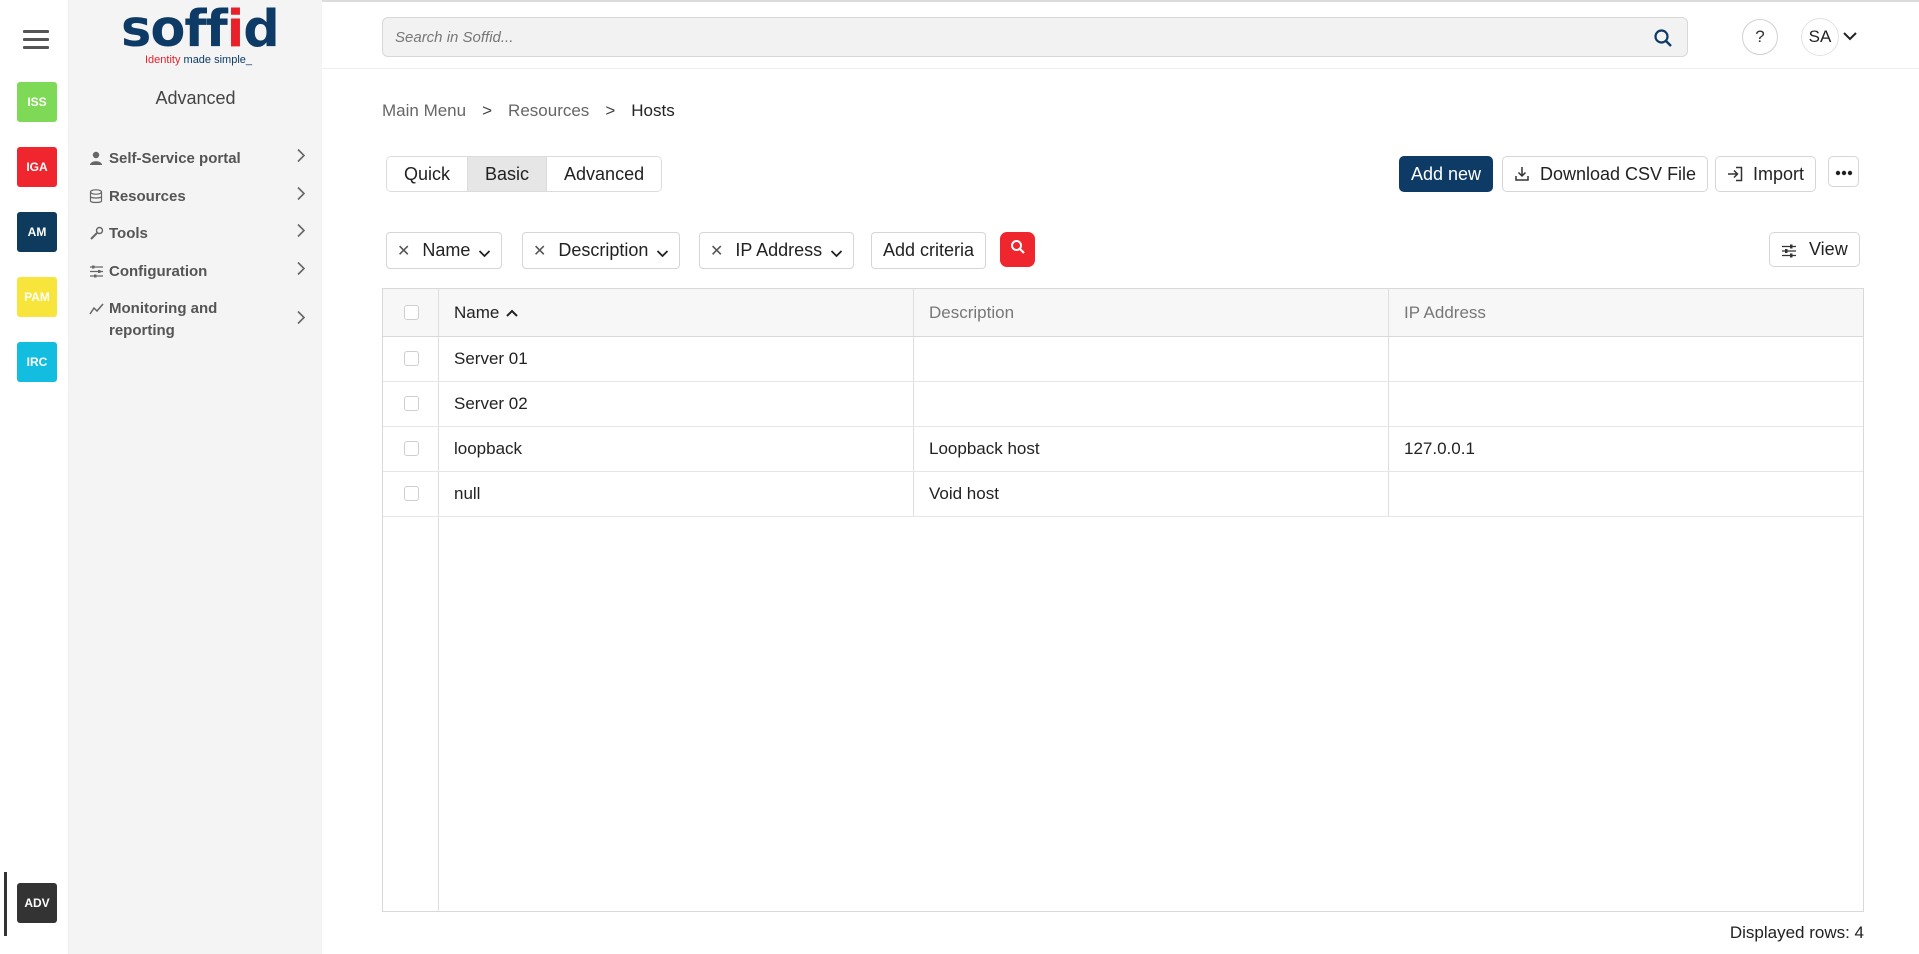 The width and height of the screenshot is (1919, 954). Describe the element at coordinates (1439, 448) in the screenshot. I see `cell-text: 127.0.0.1` at that location.